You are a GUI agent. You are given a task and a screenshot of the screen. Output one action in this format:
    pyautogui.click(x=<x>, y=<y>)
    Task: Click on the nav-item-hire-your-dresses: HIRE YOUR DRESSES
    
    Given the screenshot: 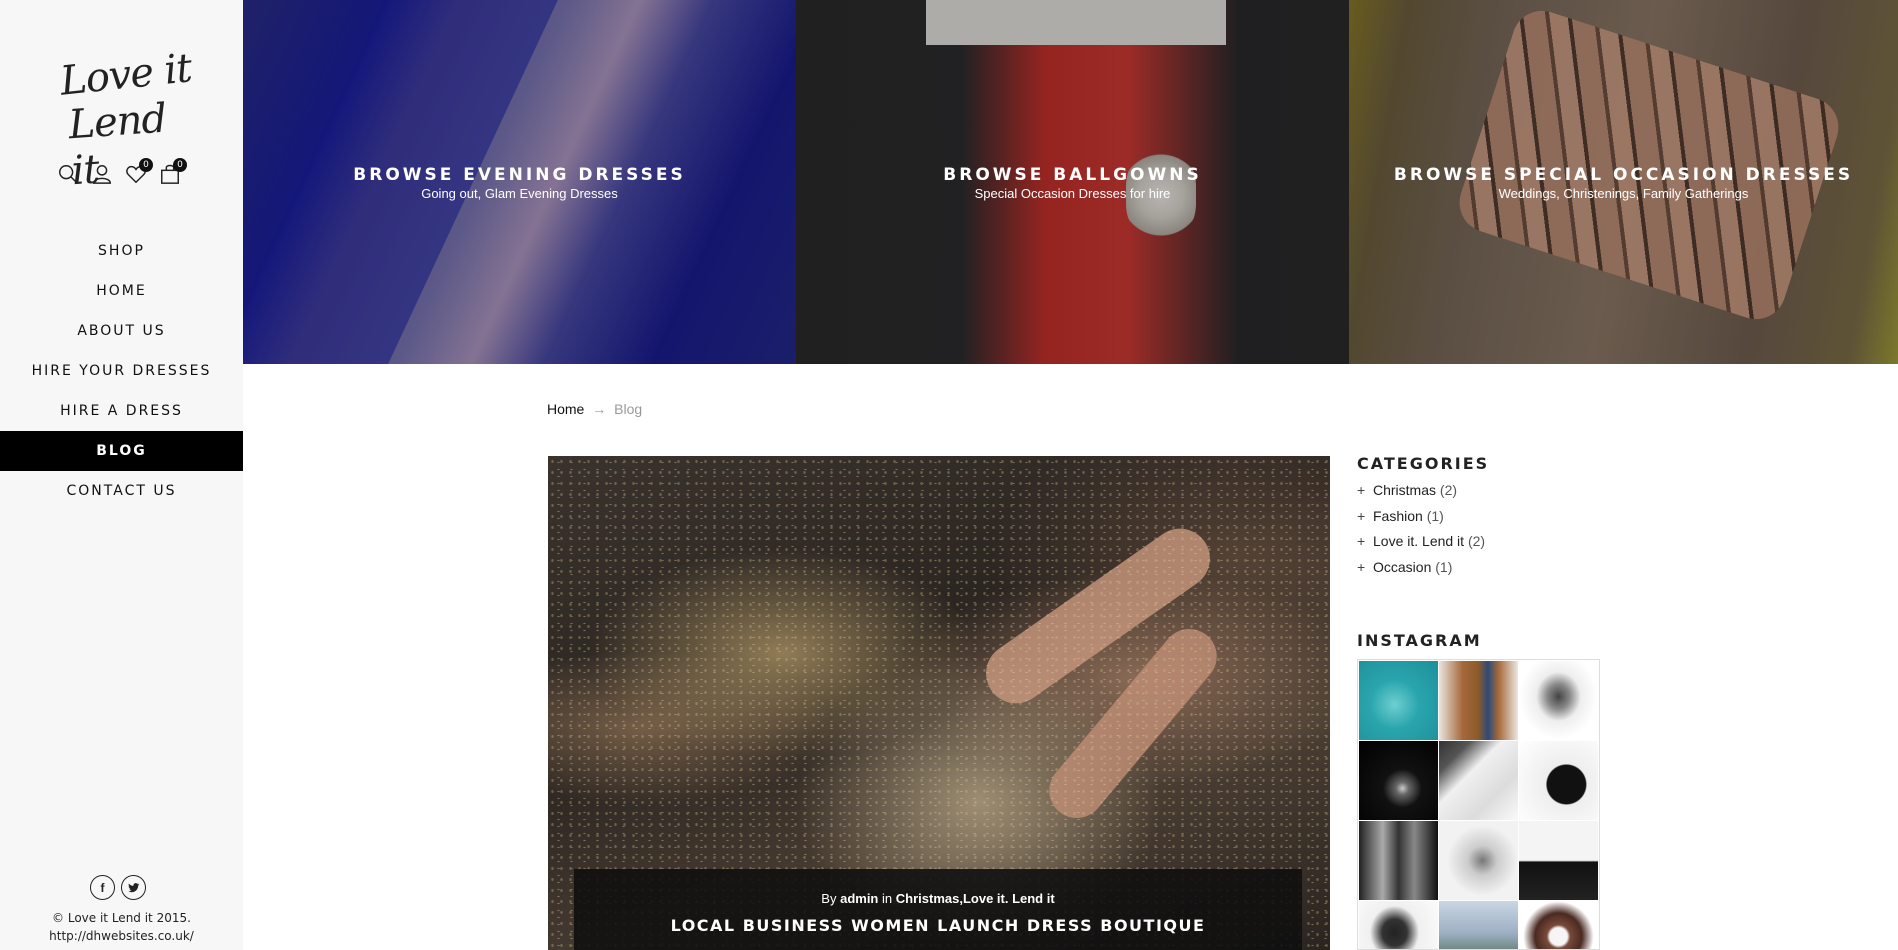 What is the action you would take?
    pyautogui.click(x=121, y=371)
    